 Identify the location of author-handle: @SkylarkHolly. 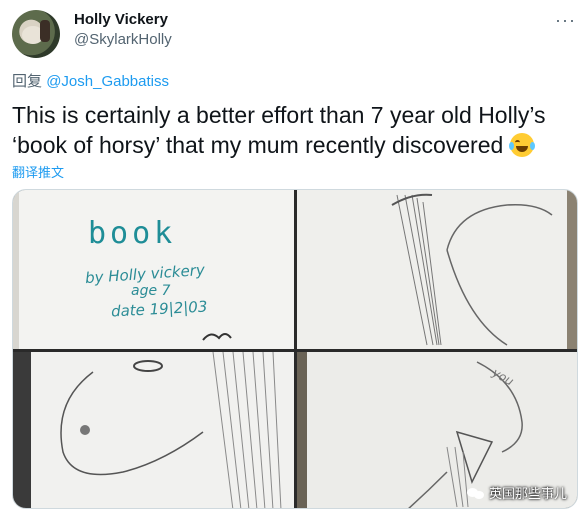
(123, 39).